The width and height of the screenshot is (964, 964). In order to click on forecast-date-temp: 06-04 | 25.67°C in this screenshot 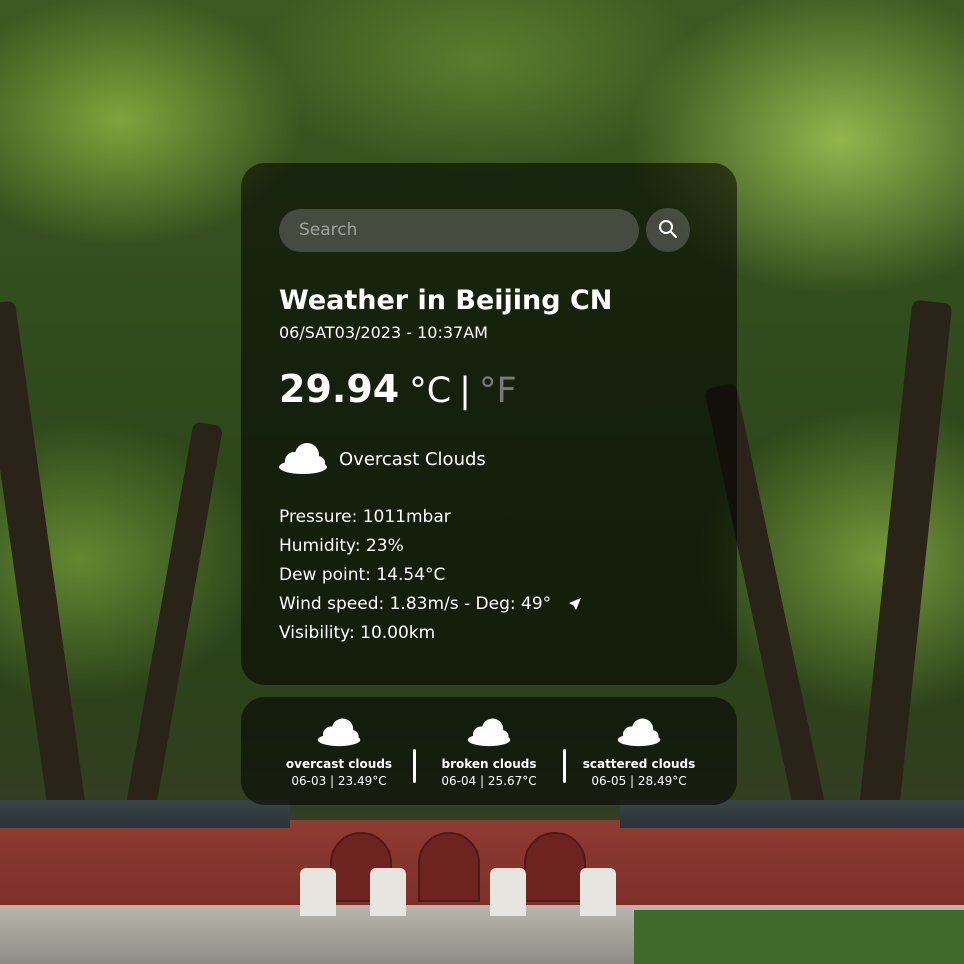, I will do `click(489, 780)`.